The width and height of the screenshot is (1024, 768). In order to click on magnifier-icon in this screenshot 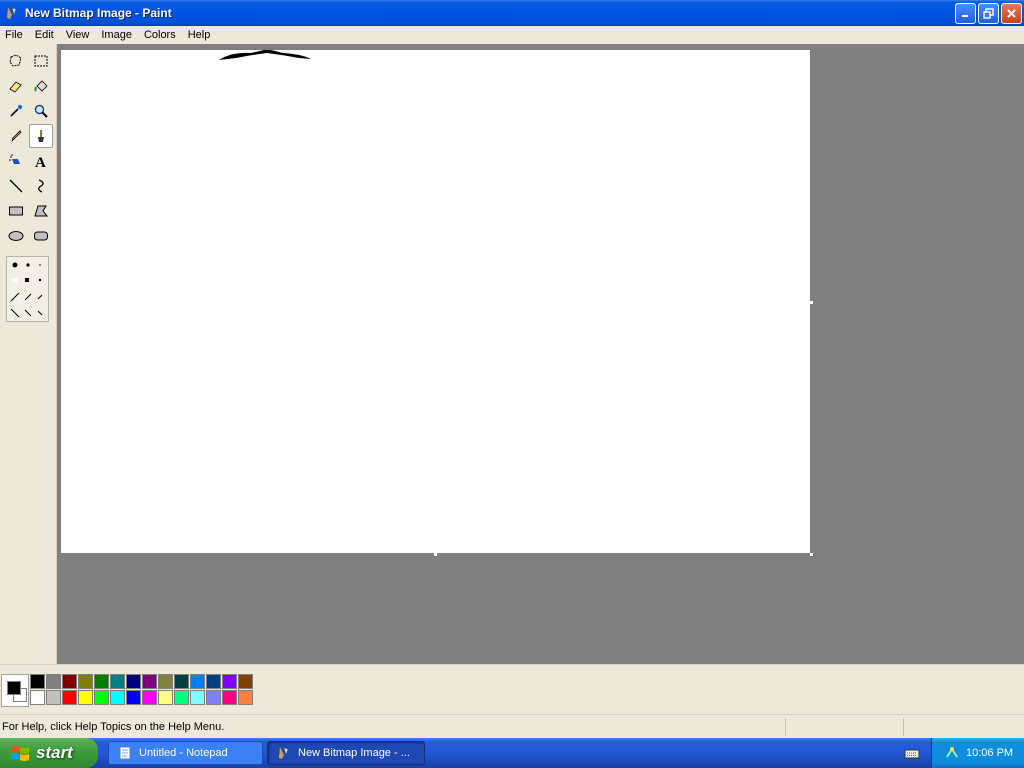, I will do `click(41, 111)`.